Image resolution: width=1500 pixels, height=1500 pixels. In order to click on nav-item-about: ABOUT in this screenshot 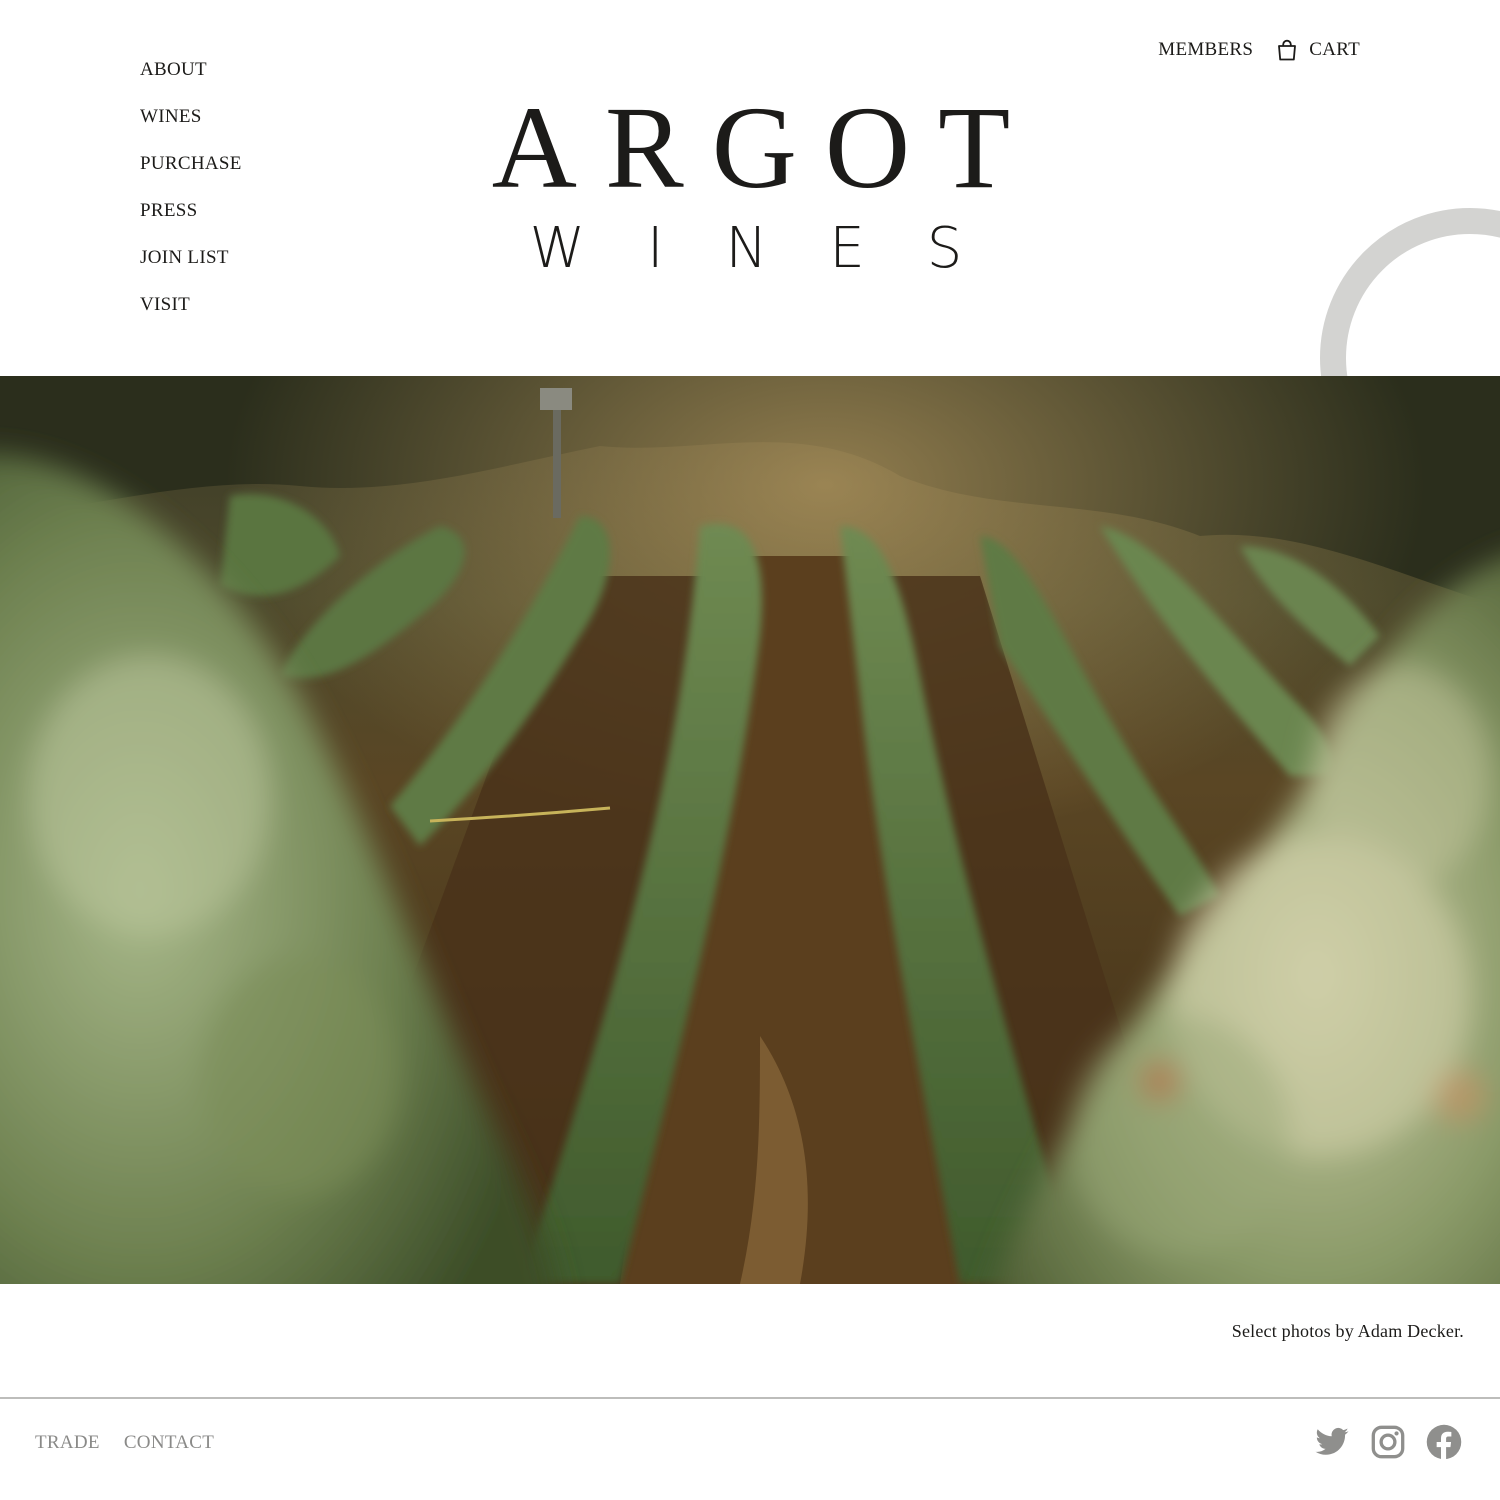, I will do `click(191, 80)`.